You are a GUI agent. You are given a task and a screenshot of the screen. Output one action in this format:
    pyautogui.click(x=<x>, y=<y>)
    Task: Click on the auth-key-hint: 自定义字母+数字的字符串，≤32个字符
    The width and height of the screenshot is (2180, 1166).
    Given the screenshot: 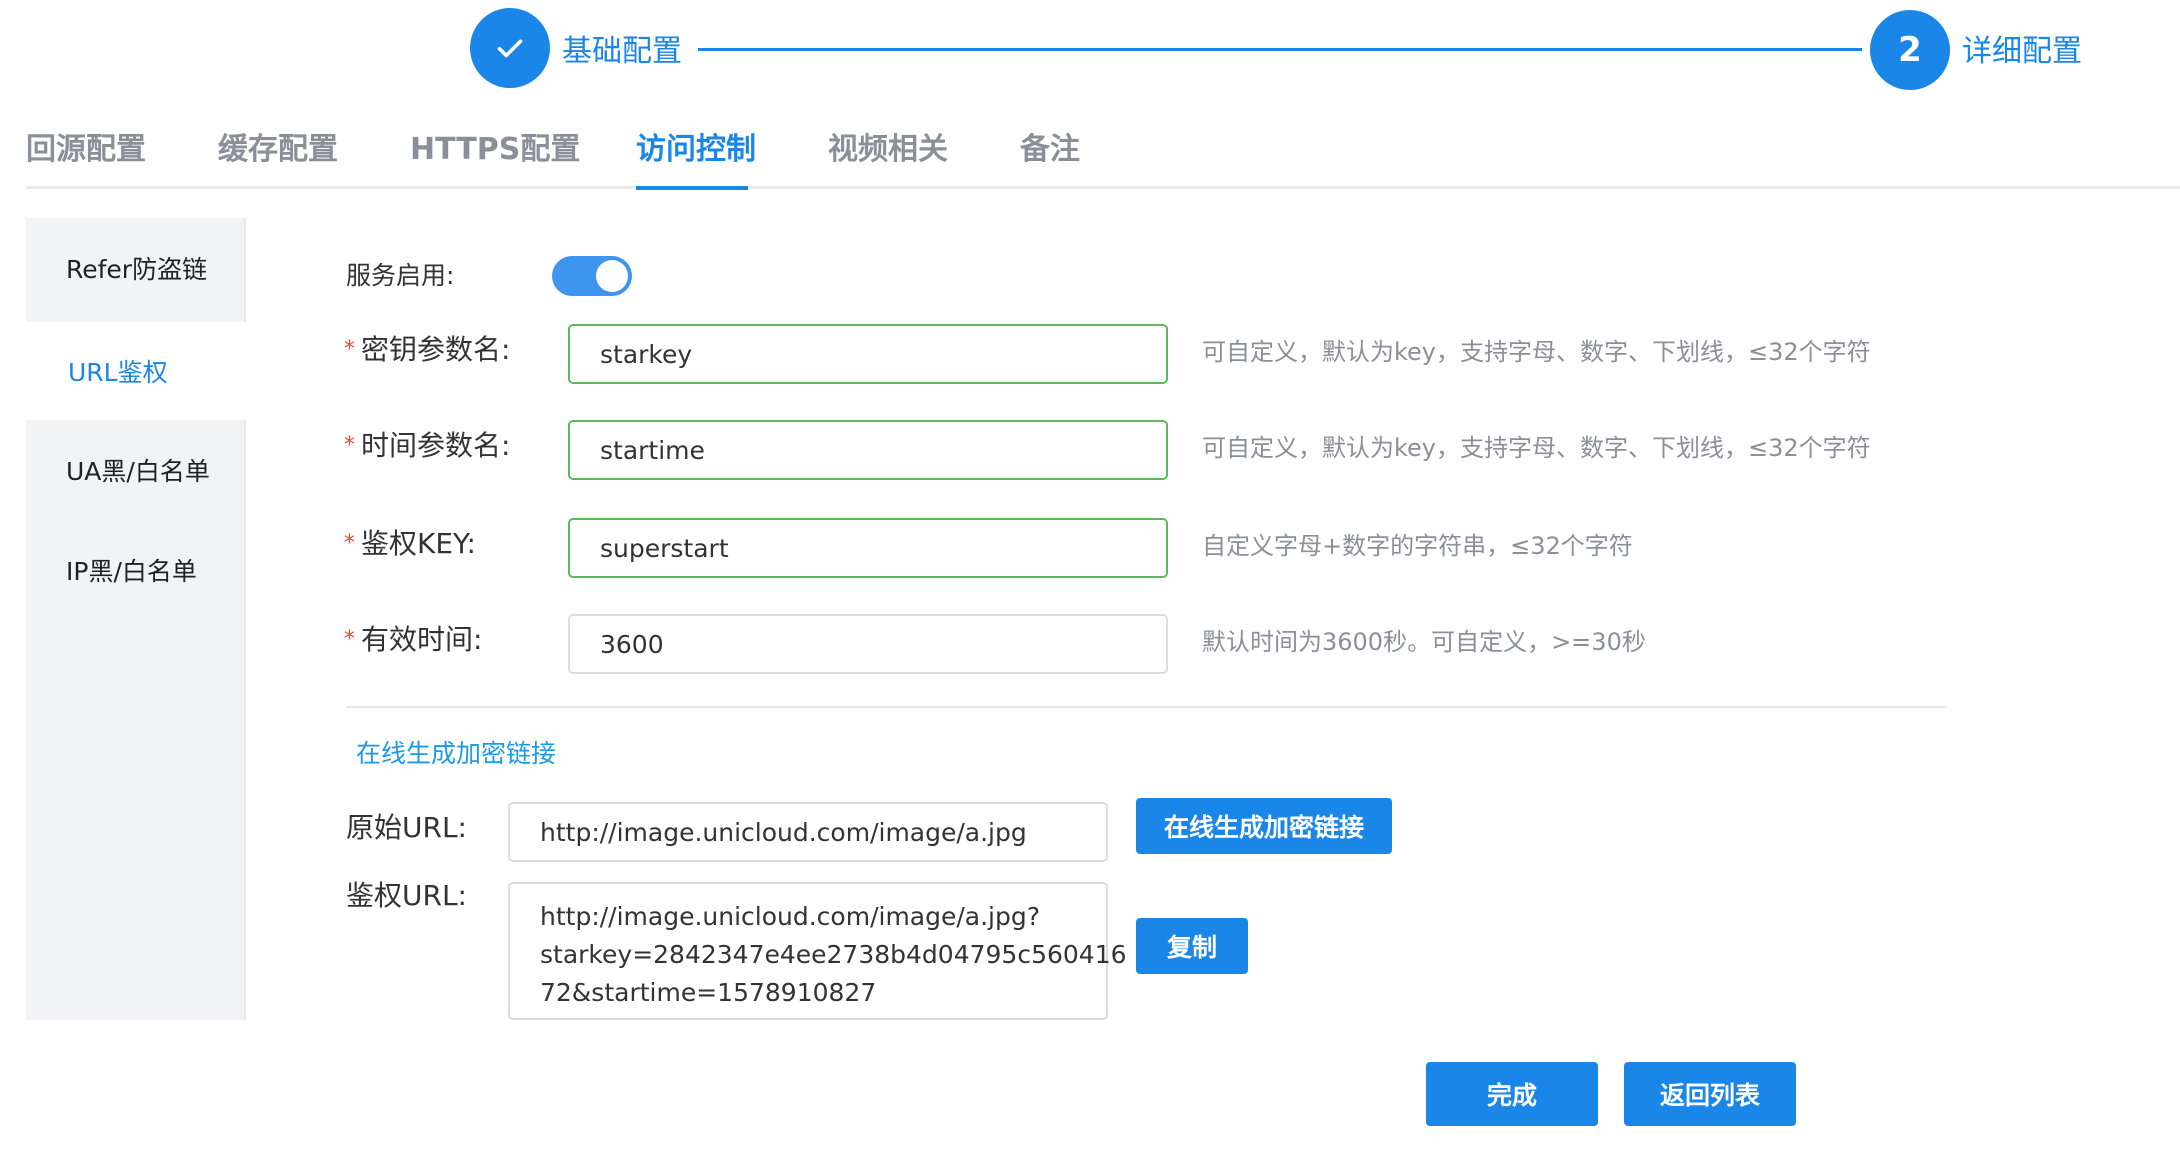 What is the action you would take?
    pyautogui.click(x=1417, y=546)
    